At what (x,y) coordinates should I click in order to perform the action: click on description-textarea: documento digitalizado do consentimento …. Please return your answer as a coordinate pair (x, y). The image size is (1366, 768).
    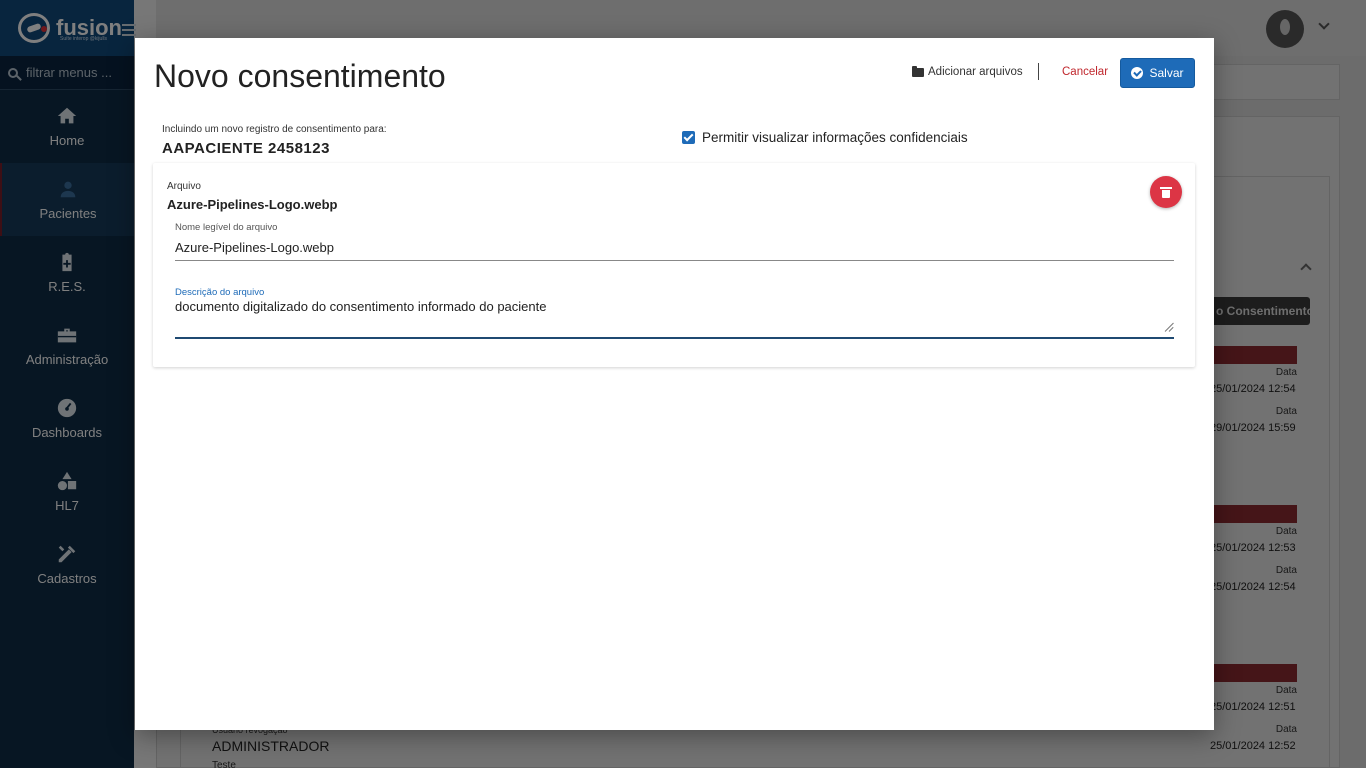
    Looking at the image, I should click on (674, 319).